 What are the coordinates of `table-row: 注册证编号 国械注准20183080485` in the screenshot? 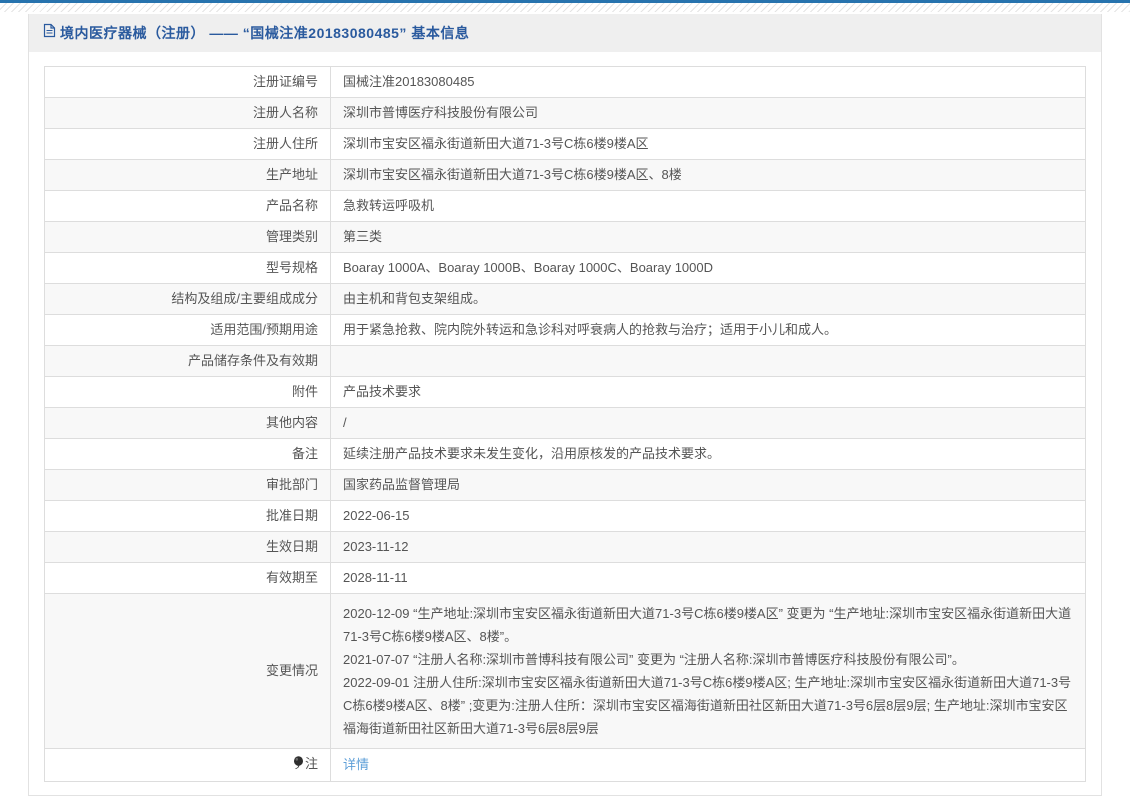 It's located at (565, 82).